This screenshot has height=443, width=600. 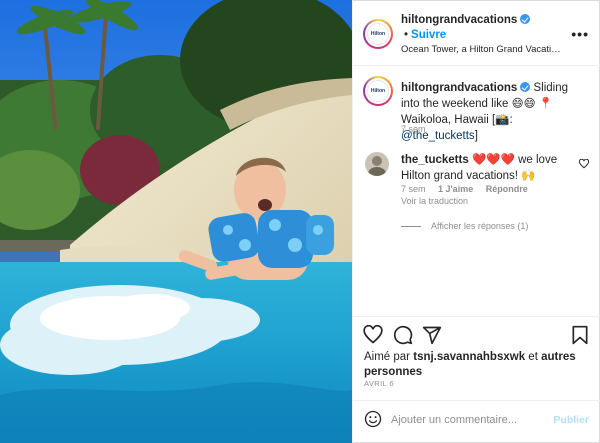 I want to click on view-replies-button: Afficher les réponses (1), so click(x=464, y=226).